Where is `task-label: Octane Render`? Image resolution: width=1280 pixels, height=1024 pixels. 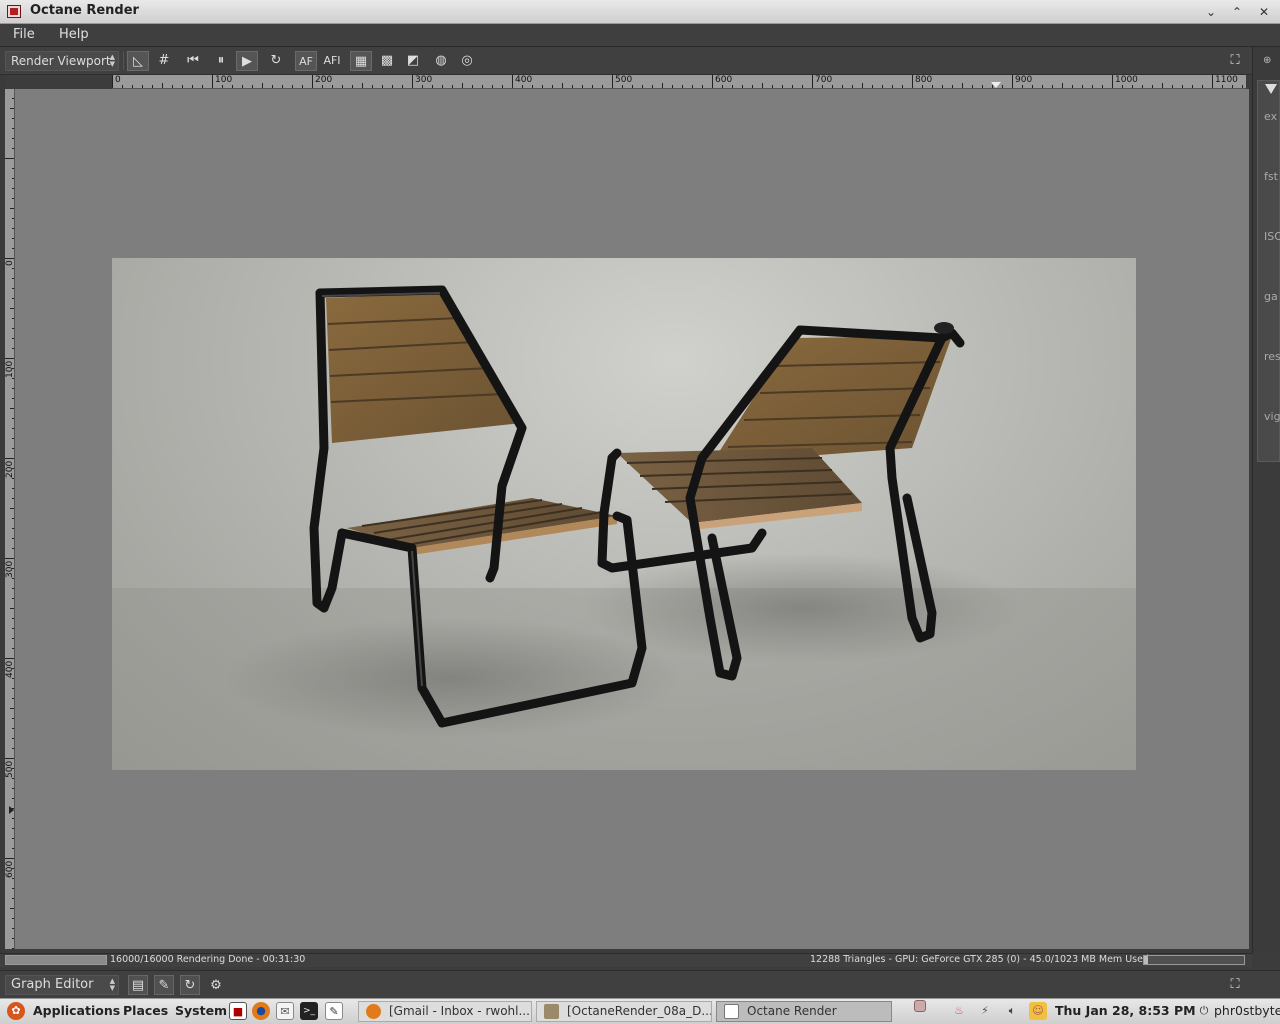
task-label: Octane Render is located at coordinates (792, 1011).